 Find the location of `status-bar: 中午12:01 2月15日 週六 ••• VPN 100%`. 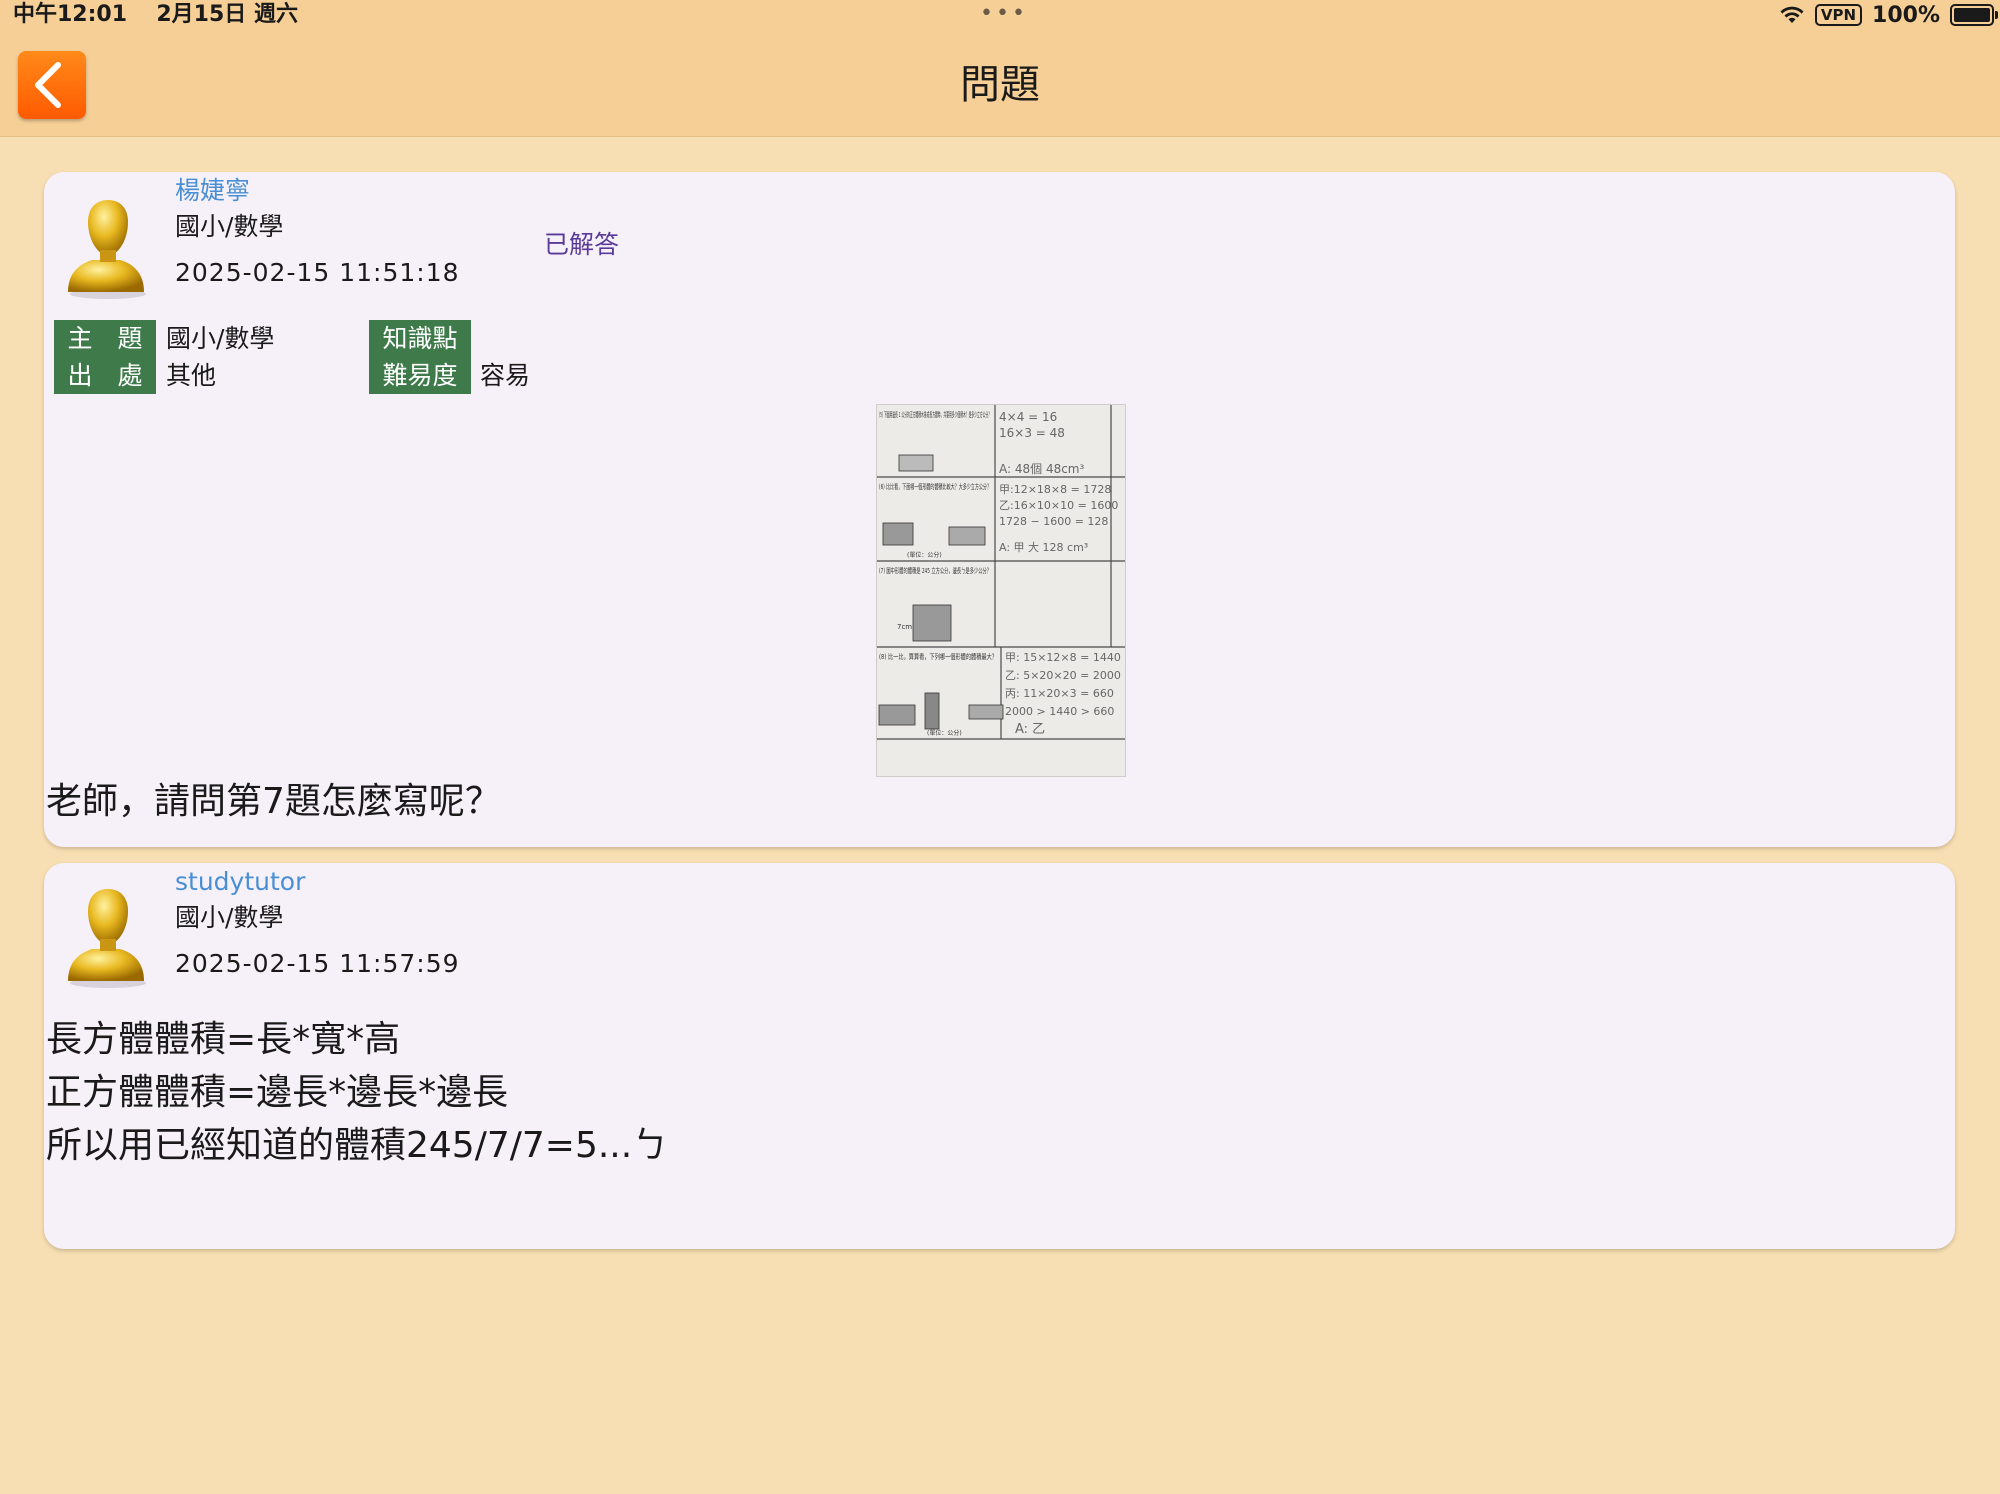

status-bar: 中午12:01 2月15日 週六 ••• VPN 100% is located at coordinates (1000, 17).